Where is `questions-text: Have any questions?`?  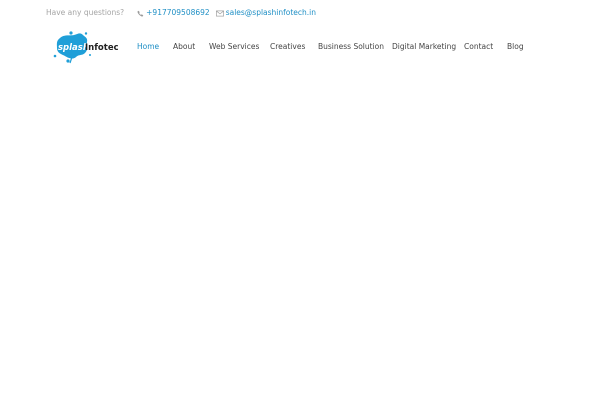 questions-text: Have any questions? is located at coordinates (85, 12).